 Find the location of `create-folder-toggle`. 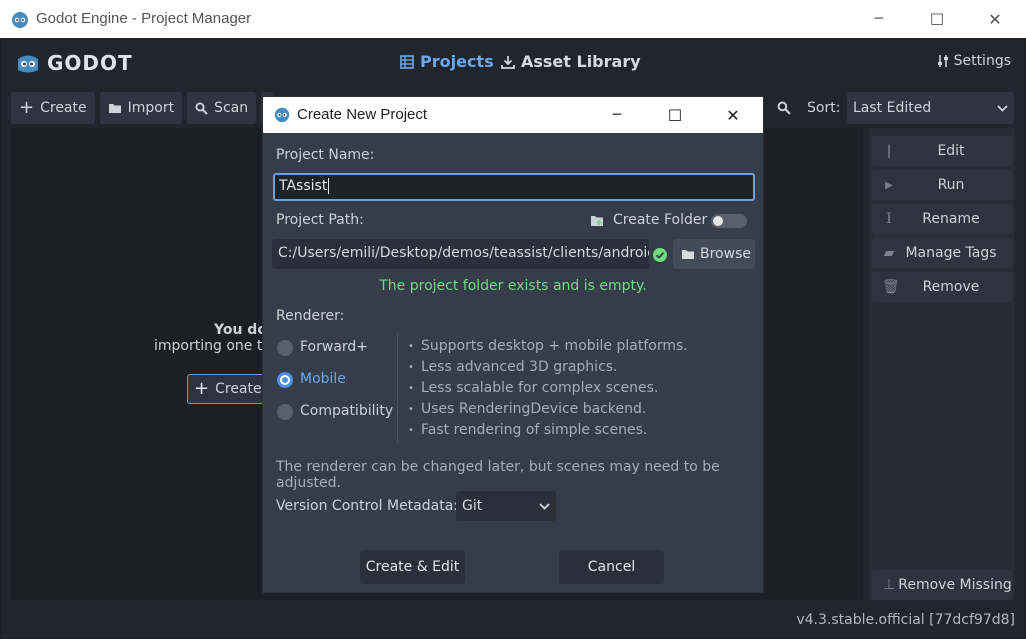

create-folder-toggle is located at coordinates (729, 221).